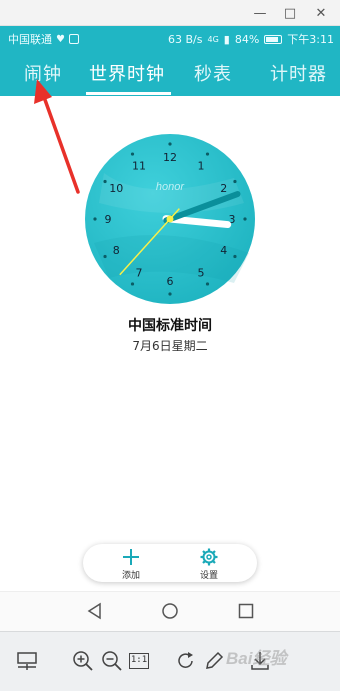 The image size is (340, 691). I want to click on close-button: ✕, so click(321, 13).